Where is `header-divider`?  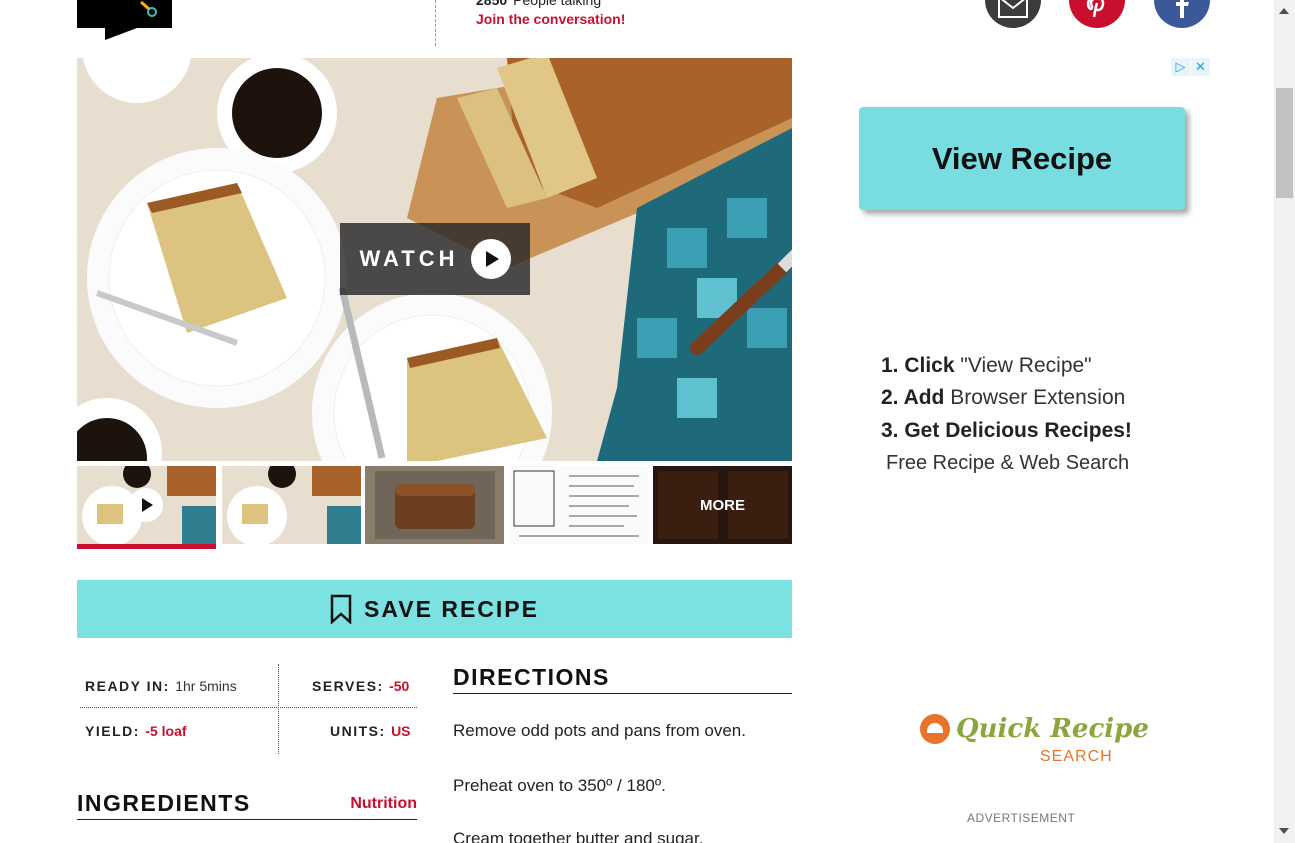
header-divider is located at coordinates (435, 23).